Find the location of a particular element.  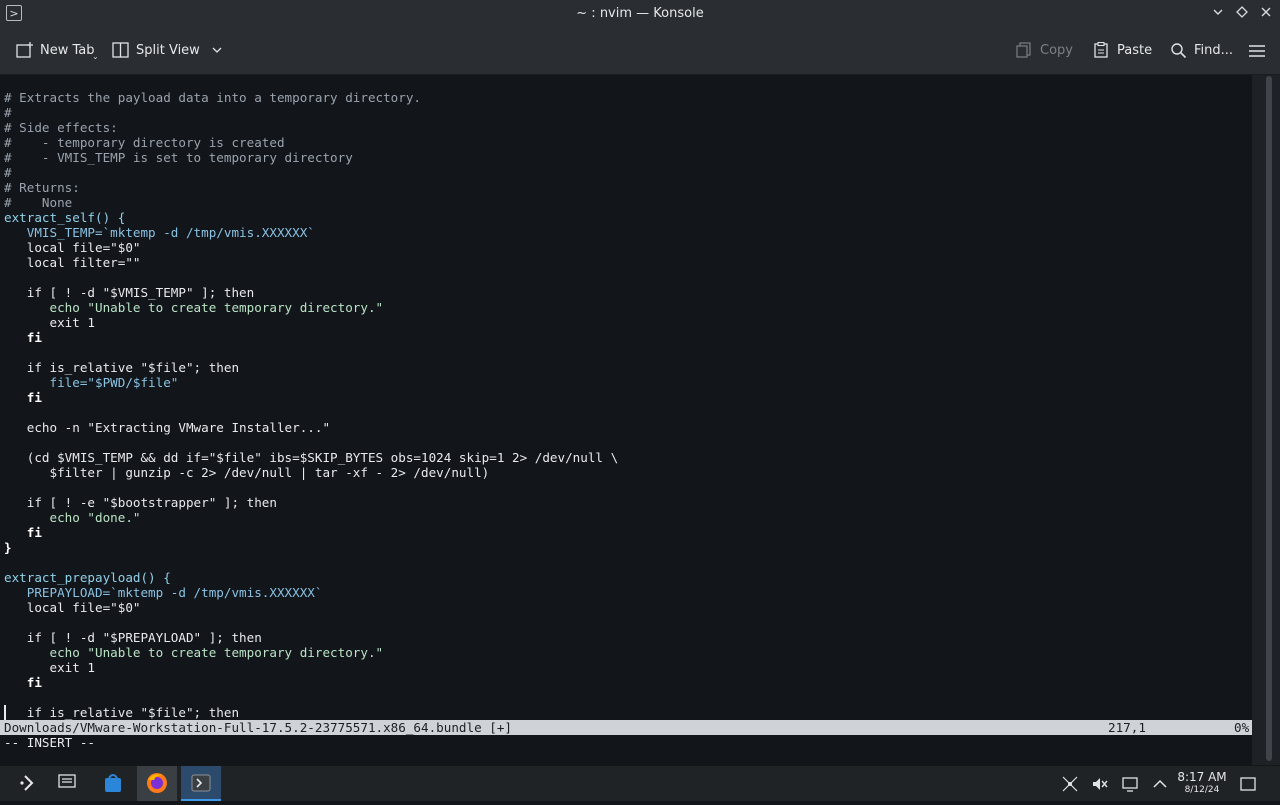

store-button is located at coordinates (113, 783).